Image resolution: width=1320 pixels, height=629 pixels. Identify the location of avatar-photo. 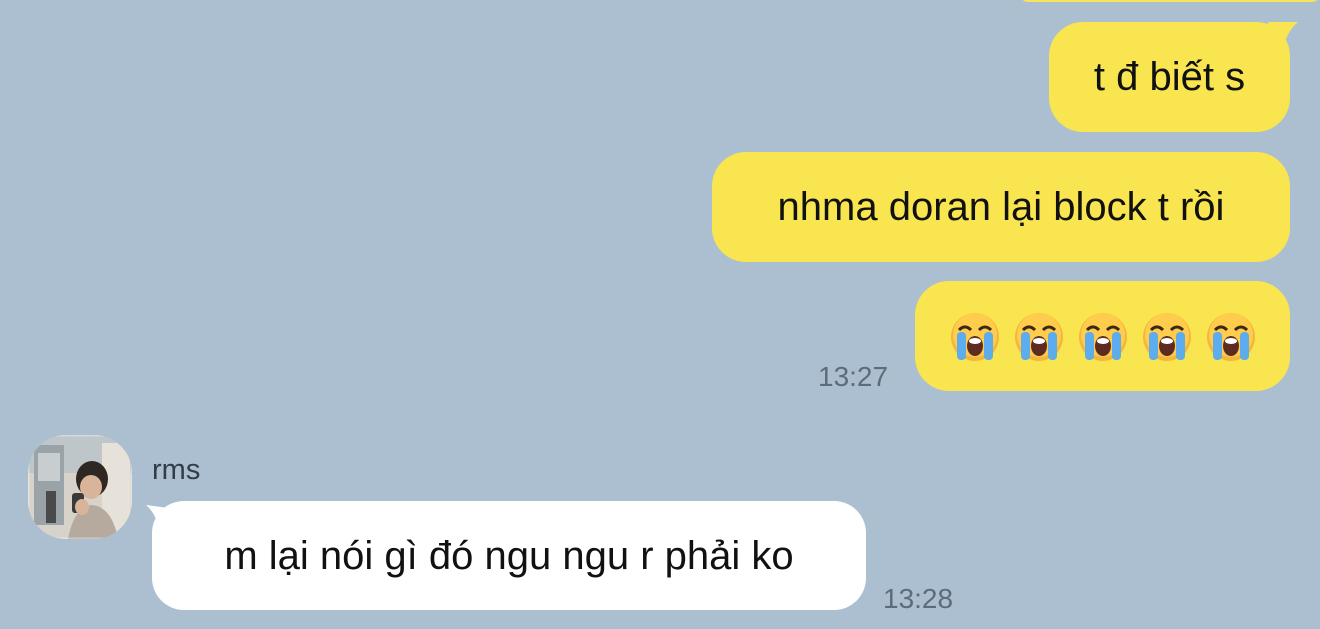
(80, 487).